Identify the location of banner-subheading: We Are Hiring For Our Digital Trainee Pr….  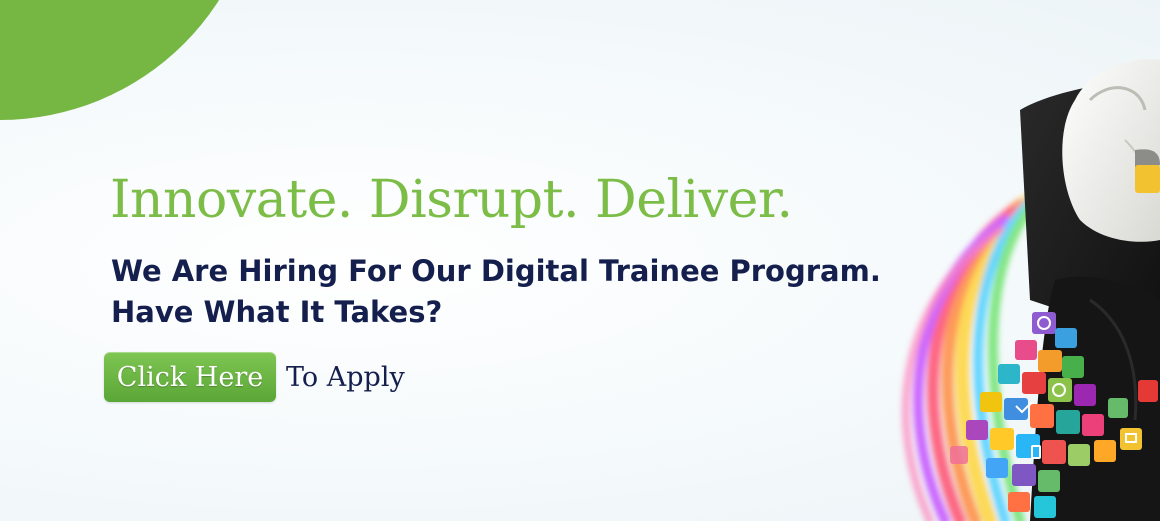
(496, 292).